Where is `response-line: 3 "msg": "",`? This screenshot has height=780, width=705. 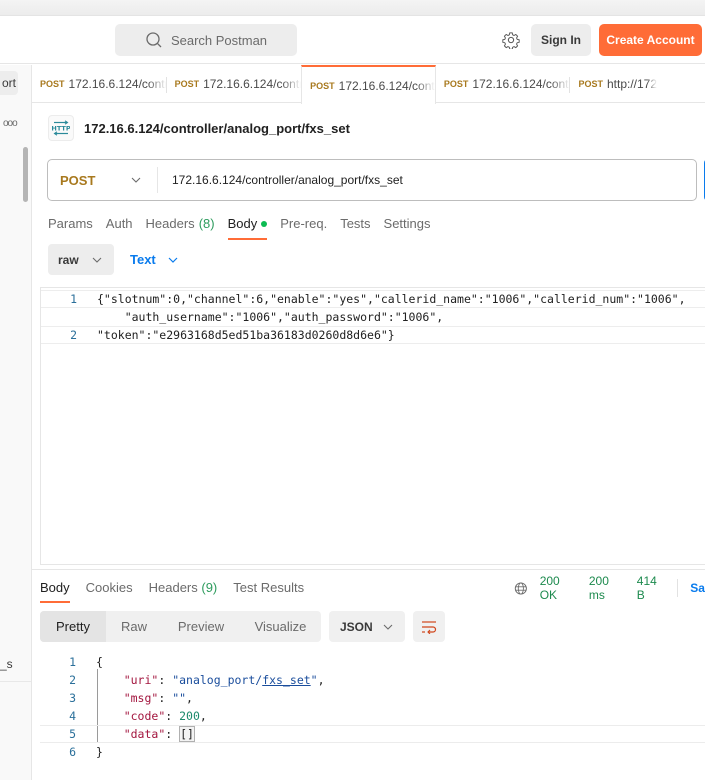 response-line: 3 "msg": "", is located at coordinates (372, 698).